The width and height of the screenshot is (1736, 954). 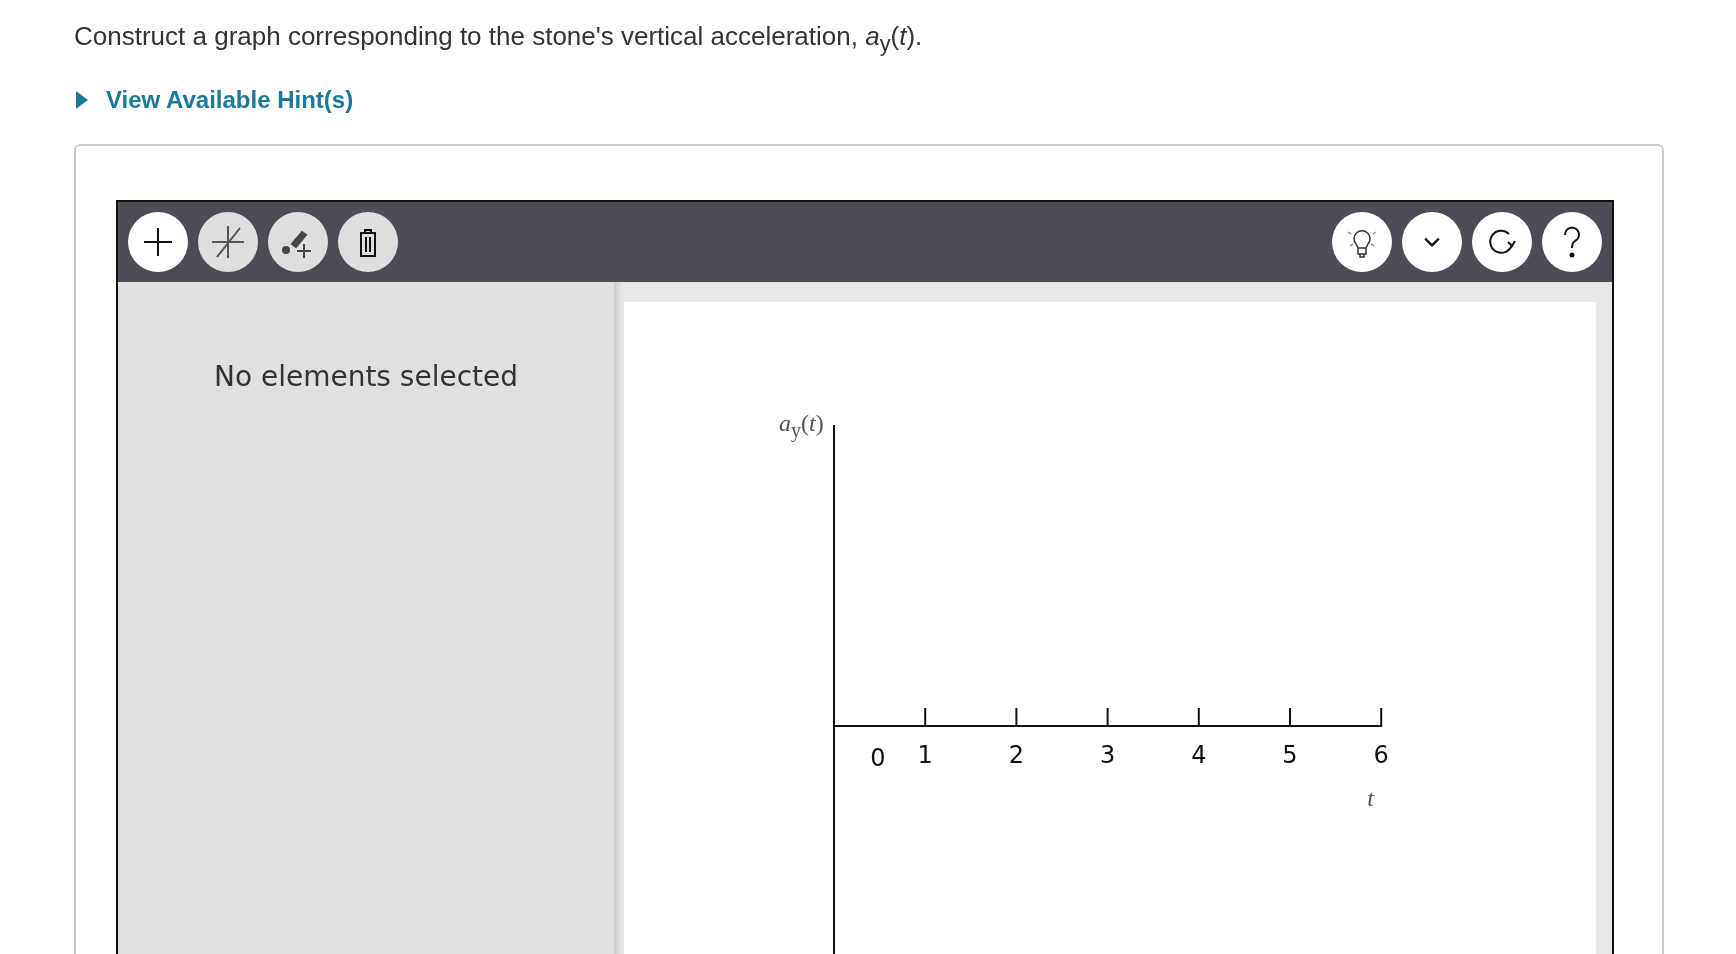 I want to click on chevron-down-icon, so click(x=1432, y=242).